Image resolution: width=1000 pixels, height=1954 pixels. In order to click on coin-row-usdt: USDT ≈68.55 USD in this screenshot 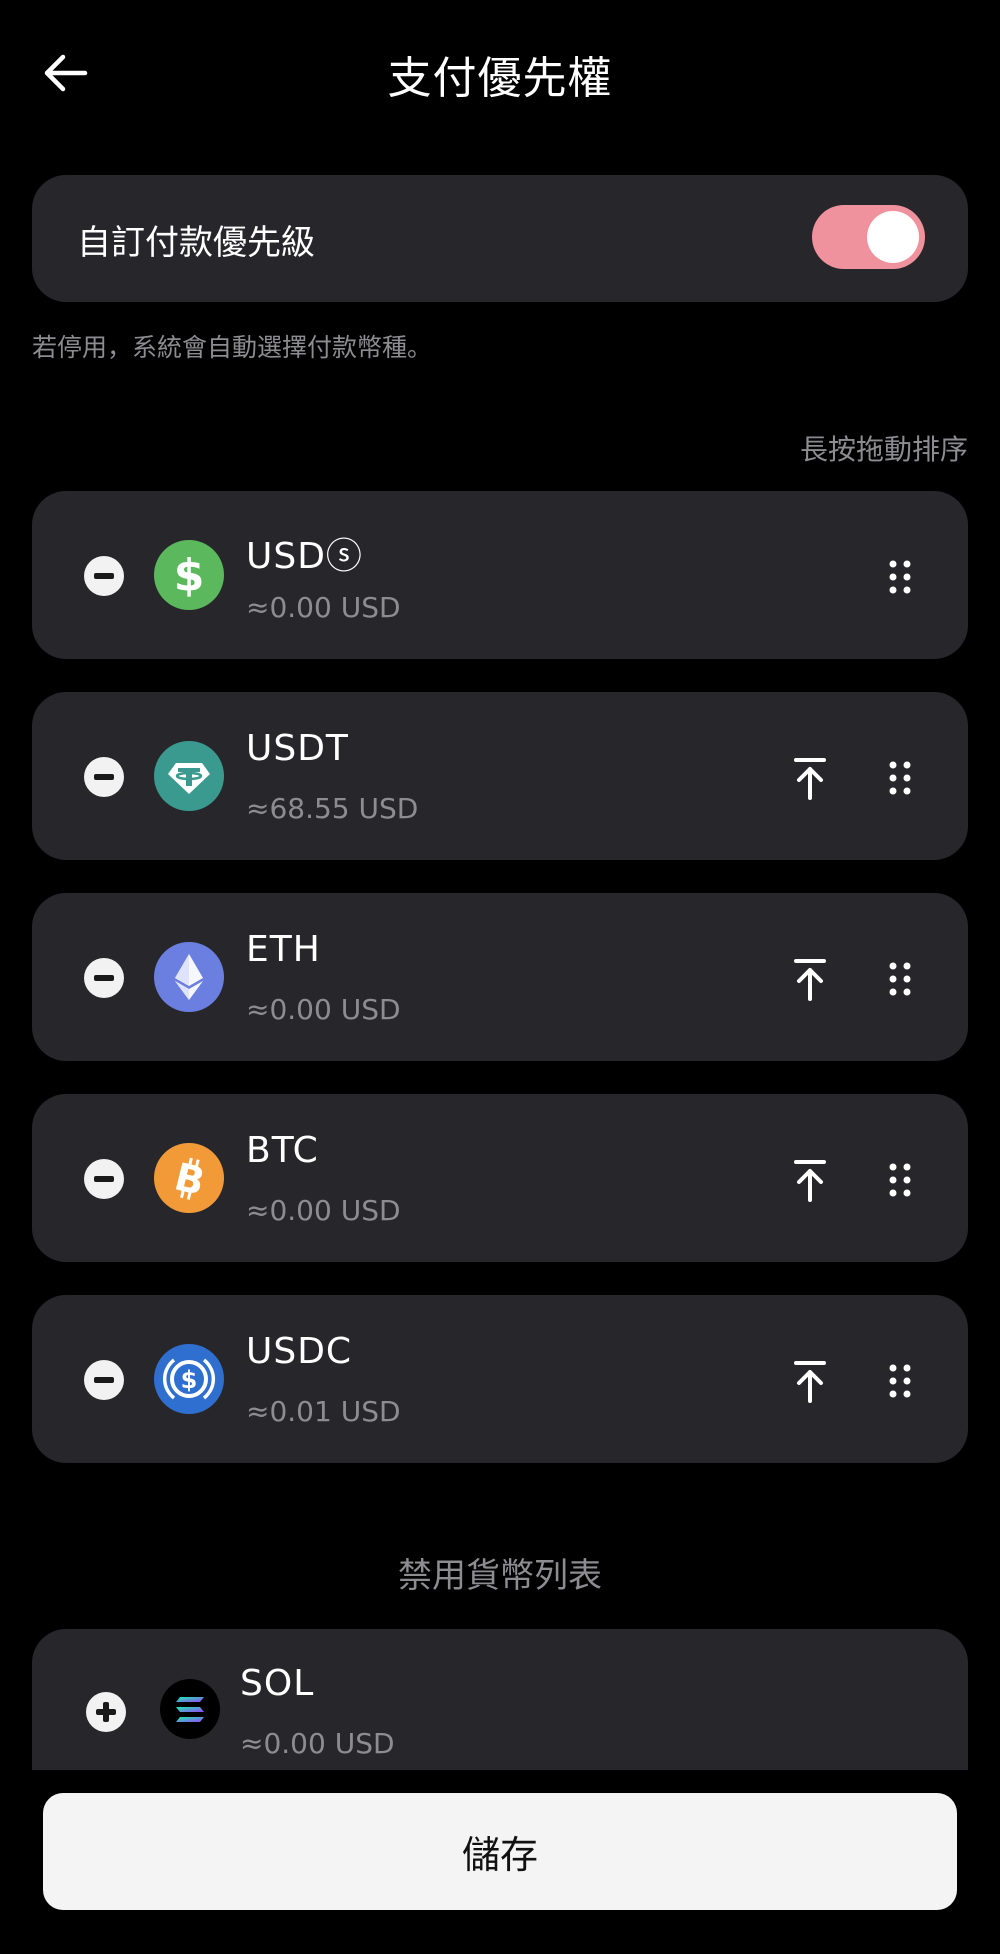, I will do `click(500, 776)`.